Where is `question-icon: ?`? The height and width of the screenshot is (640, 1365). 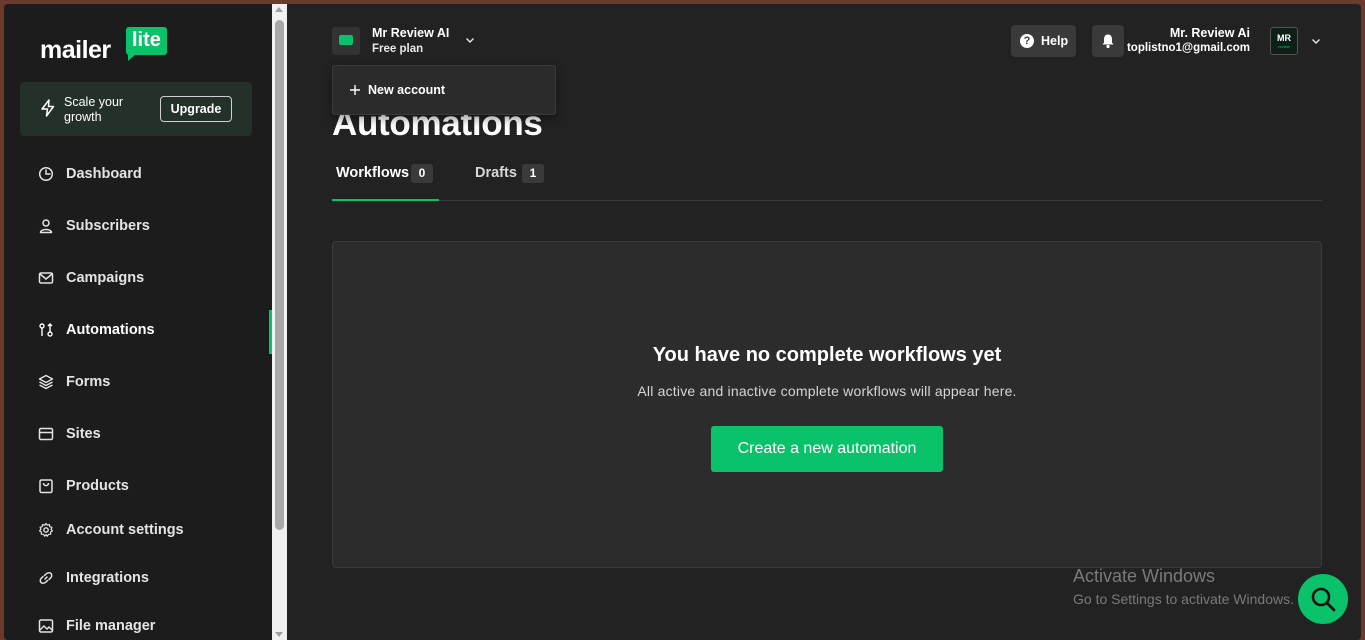
question-icon: ? is located at coordinates (1027, 41).